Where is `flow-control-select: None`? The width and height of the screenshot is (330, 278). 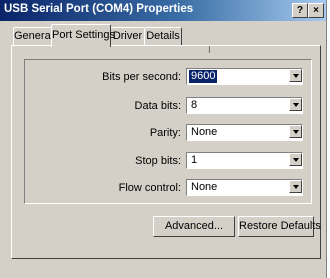 flow-control-select: None is located at coordinates (244, 187).